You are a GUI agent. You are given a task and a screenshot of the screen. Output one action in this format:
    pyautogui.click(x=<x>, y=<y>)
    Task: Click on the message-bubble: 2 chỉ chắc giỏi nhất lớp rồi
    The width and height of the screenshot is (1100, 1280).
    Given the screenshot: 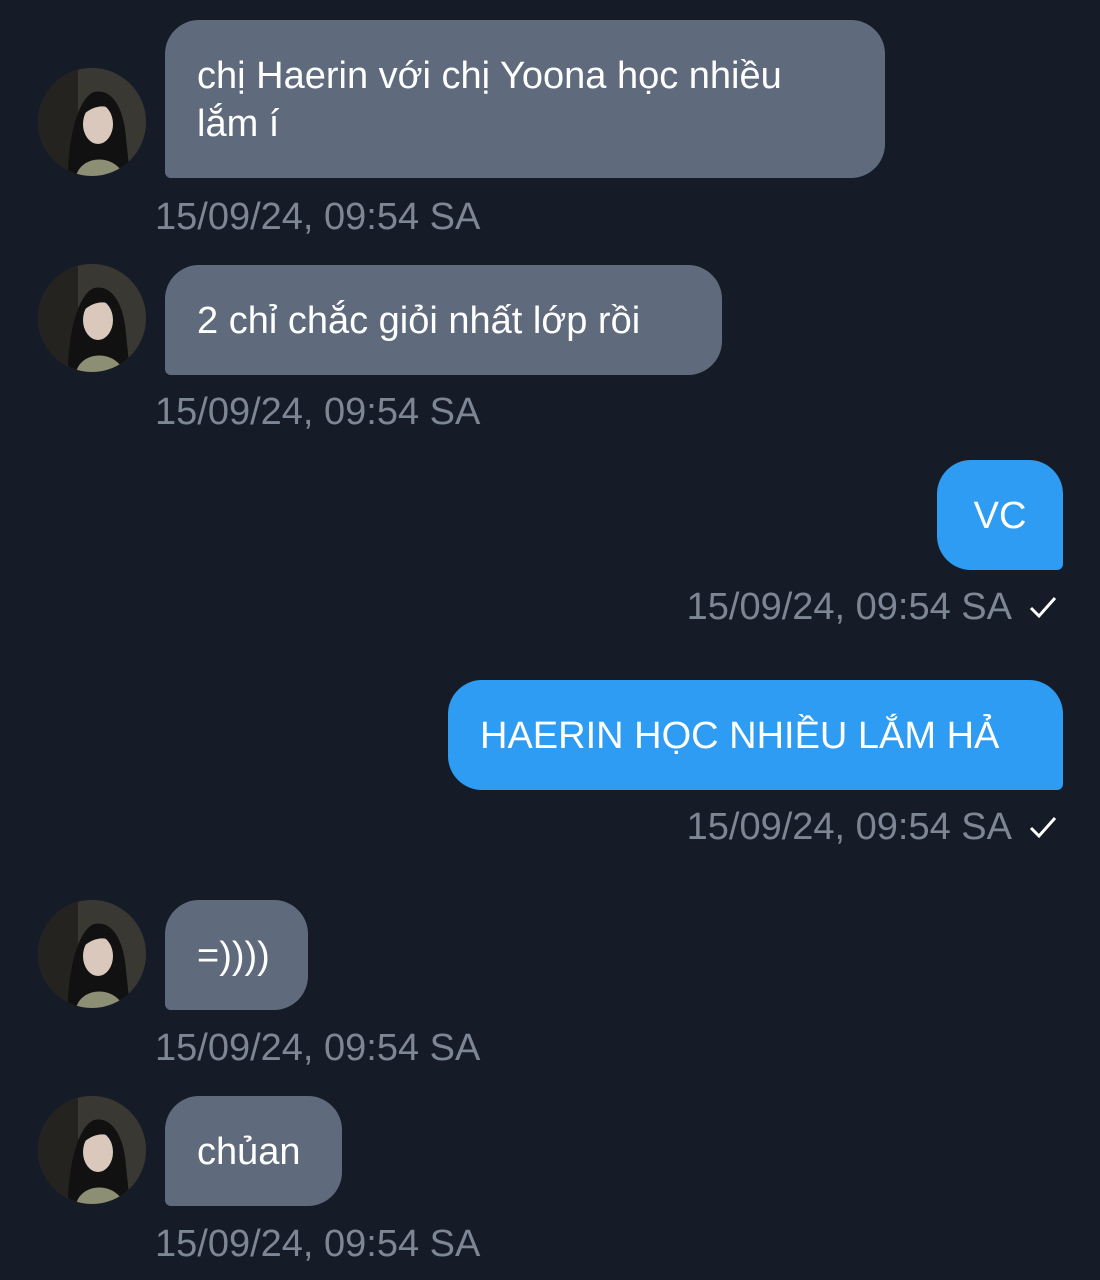 What is the action you would take?
    pyautogui.click(x=443, y=320)
    